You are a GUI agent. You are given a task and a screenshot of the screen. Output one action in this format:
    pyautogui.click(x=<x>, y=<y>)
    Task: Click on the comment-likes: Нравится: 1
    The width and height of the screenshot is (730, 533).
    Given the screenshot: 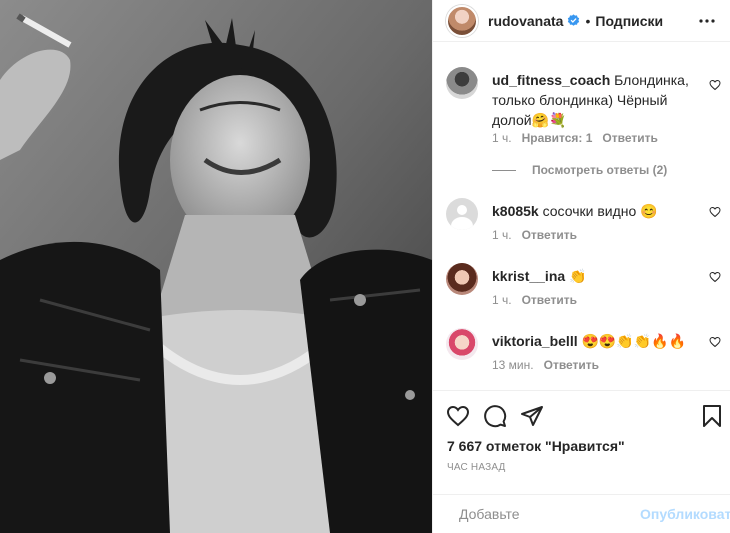 What is the action you would take?
    pyautogui.click(x=557, y=138)
    